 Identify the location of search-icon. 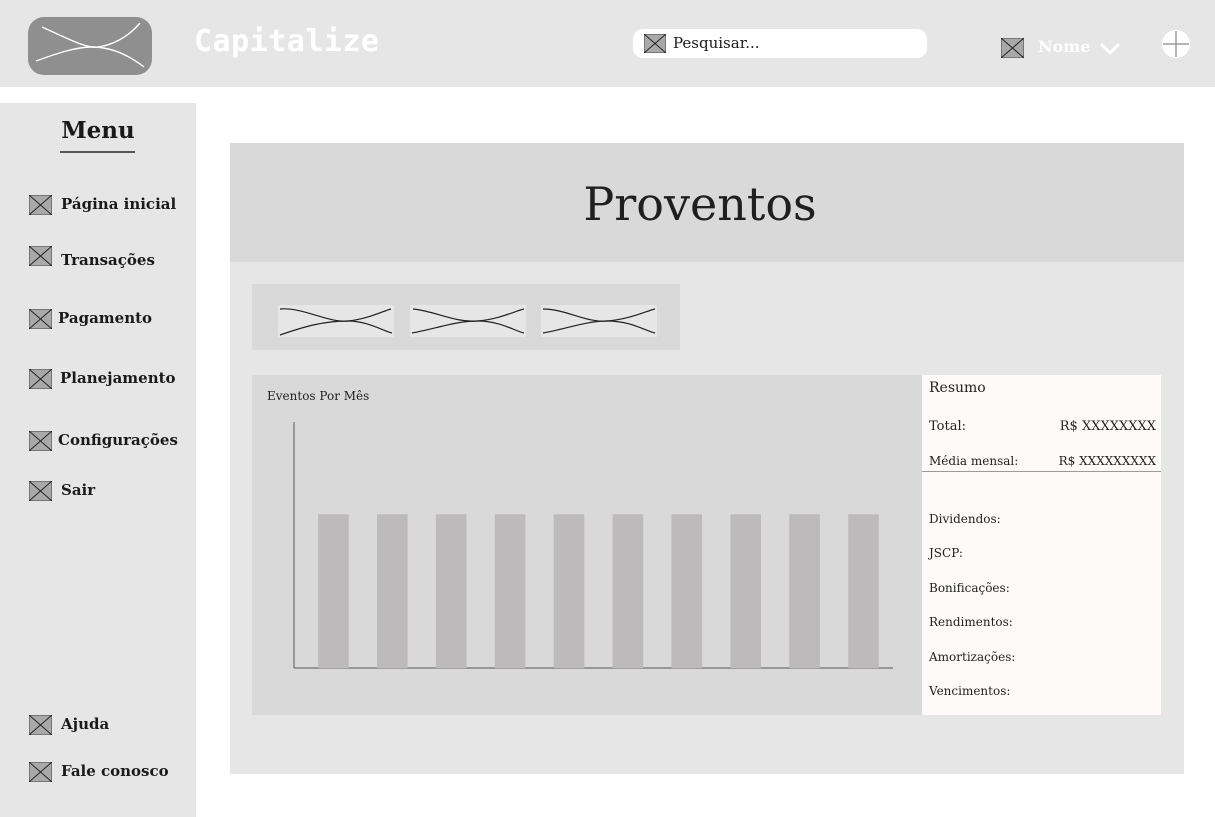
(655, 43).